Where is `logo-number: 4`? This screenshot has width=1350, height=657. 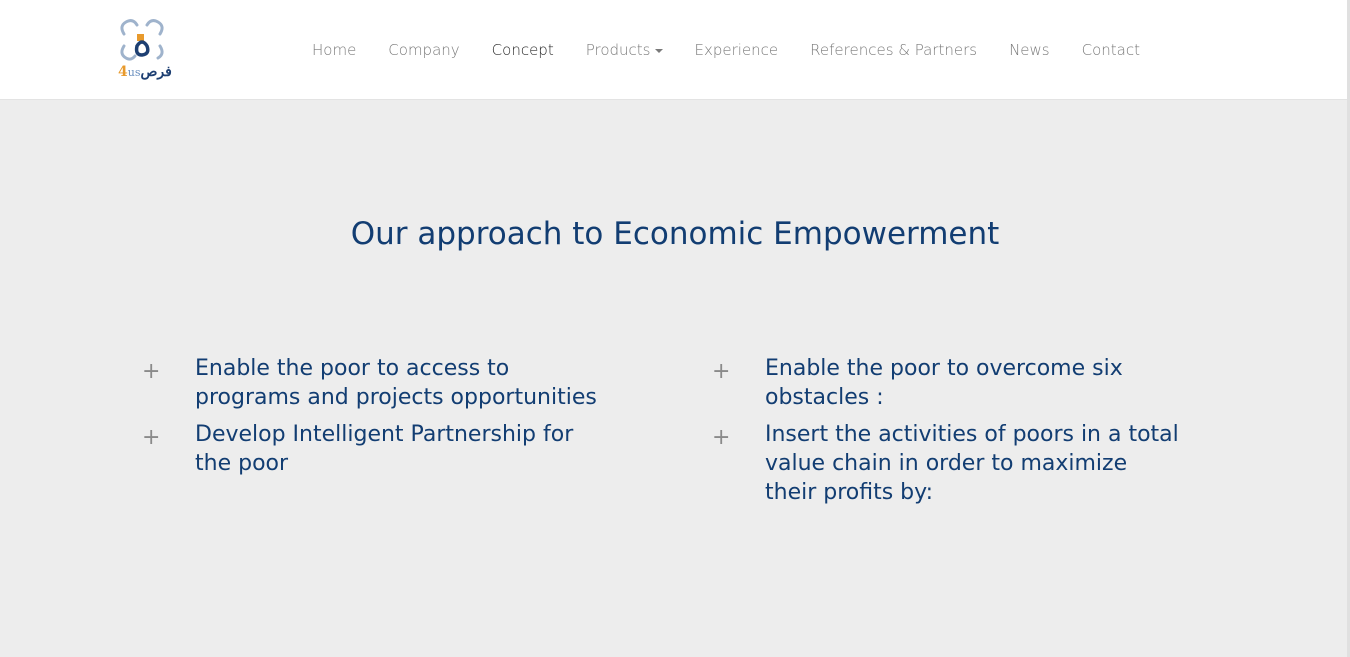 logo-number: 4 is located at coordinates (123, 72).